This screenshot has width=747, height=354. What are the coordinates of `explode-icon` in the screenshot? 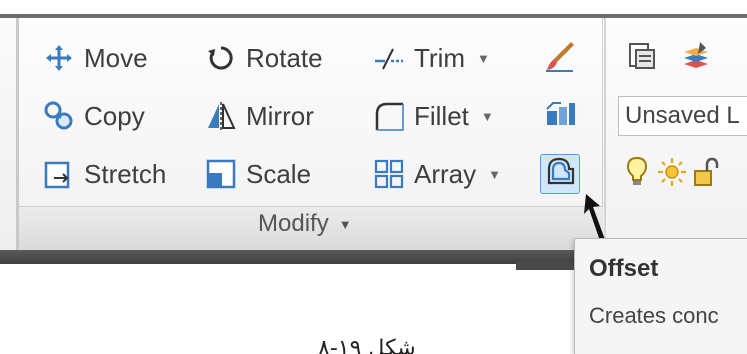 It's located at (560, 116).